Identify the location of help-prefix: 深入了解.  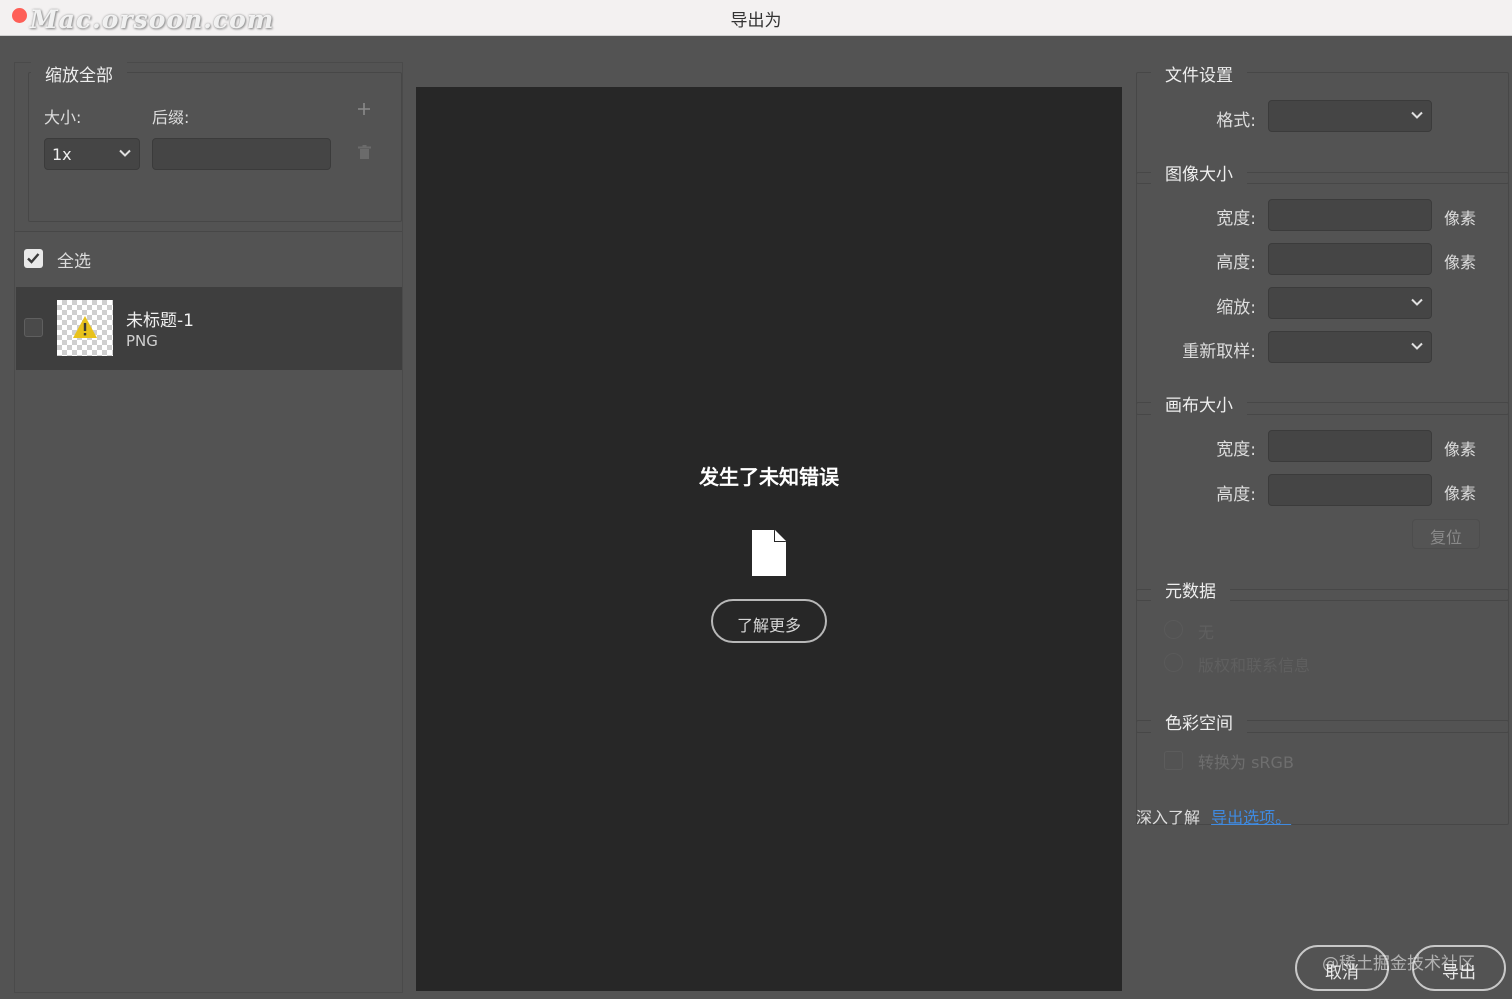
(1168, 817).